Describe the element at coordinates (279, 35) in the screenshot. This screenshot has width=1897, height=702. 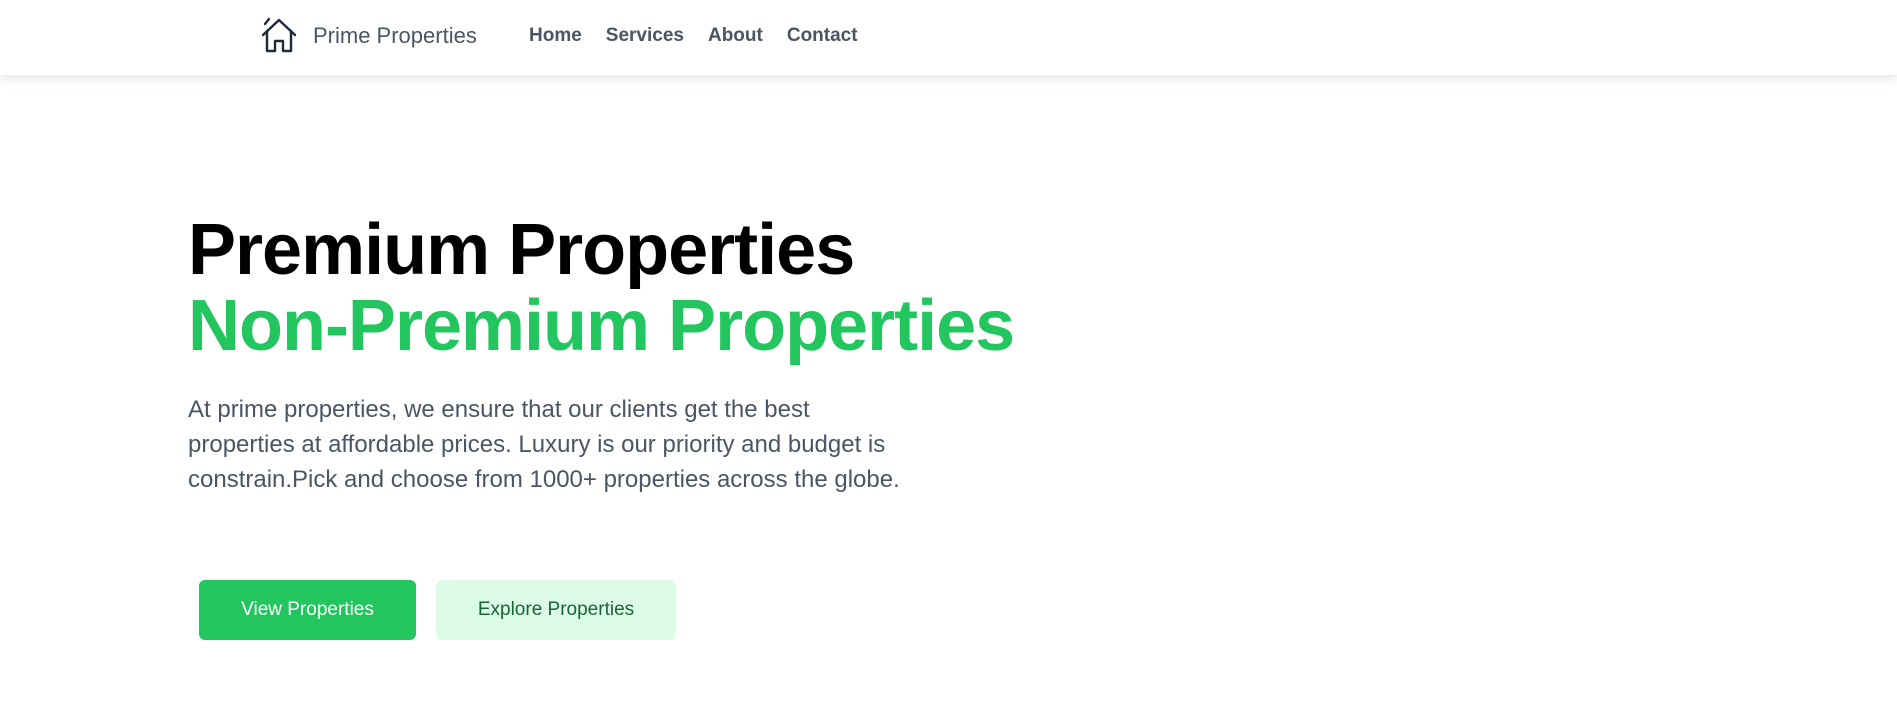
I see `house-icon` at that location.